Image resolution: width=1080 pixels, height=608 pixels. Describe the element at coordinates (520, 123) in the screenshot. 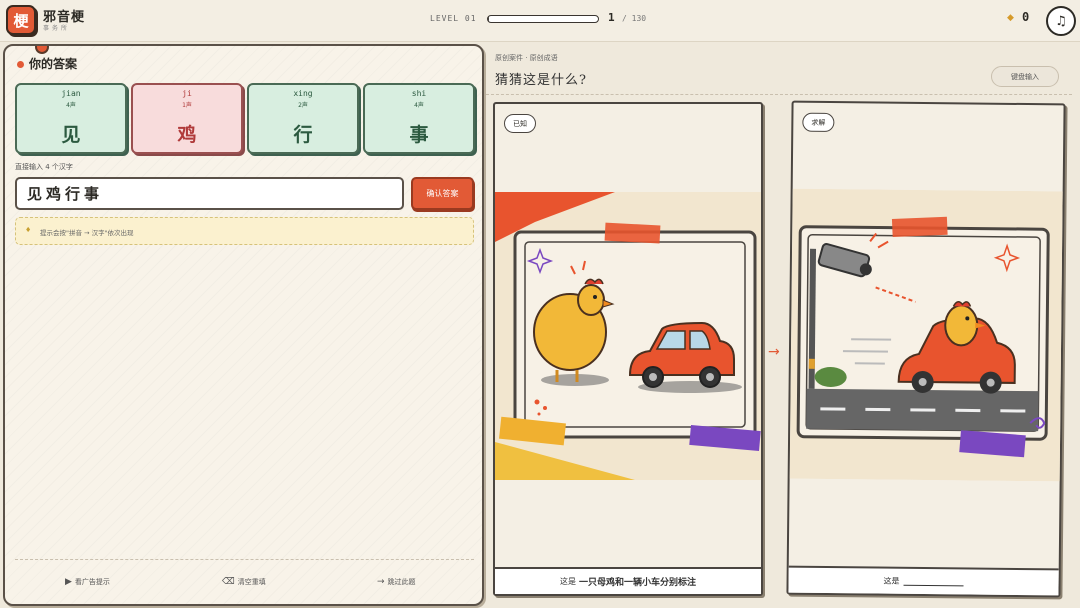

I see `known-tag: 已知` at that location.